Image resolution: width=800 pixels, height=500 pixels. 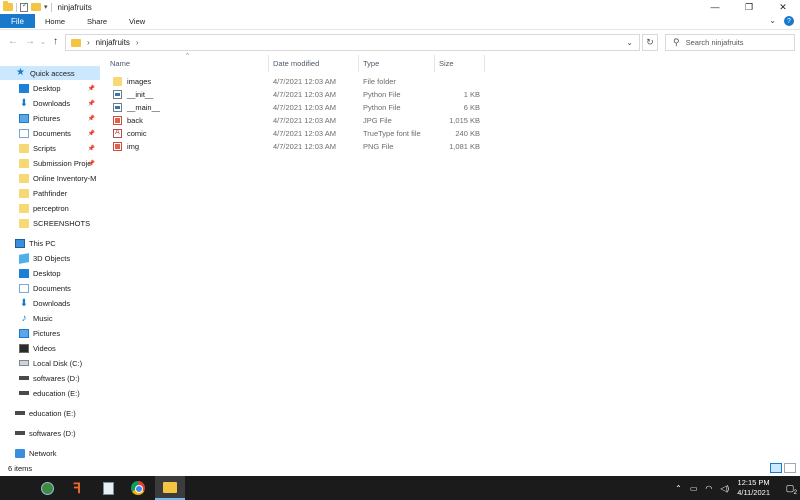 I want to click on nav-item-online-inventory: Online Inventory-M, so click(x=50, y=178).